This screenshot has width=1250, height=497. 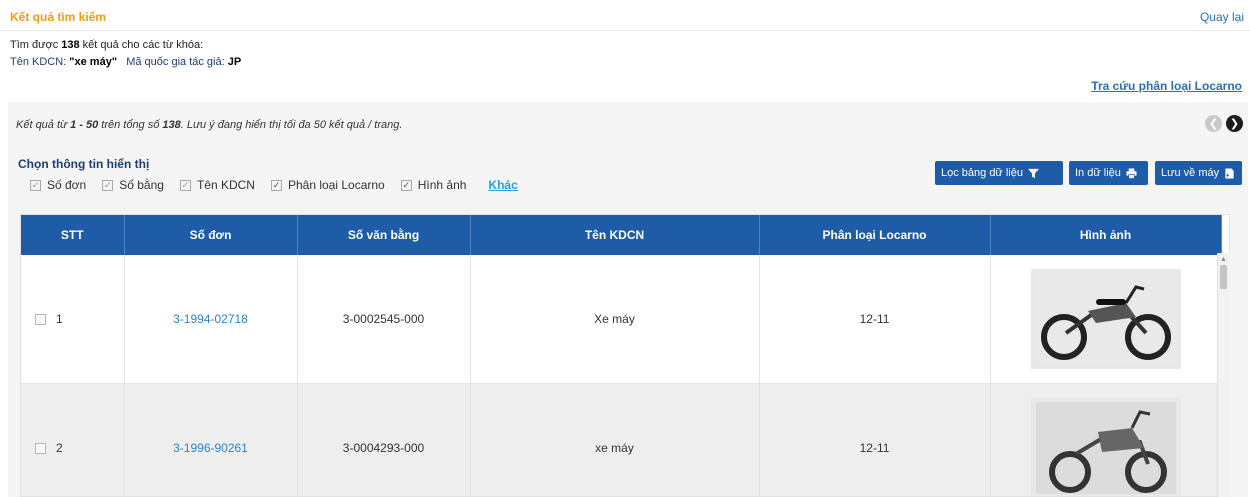 What do you see at coordinates (1190, 173) in the screenshot?
I see `save-label: Lưu về máy` at bounding box center [1190, 173].